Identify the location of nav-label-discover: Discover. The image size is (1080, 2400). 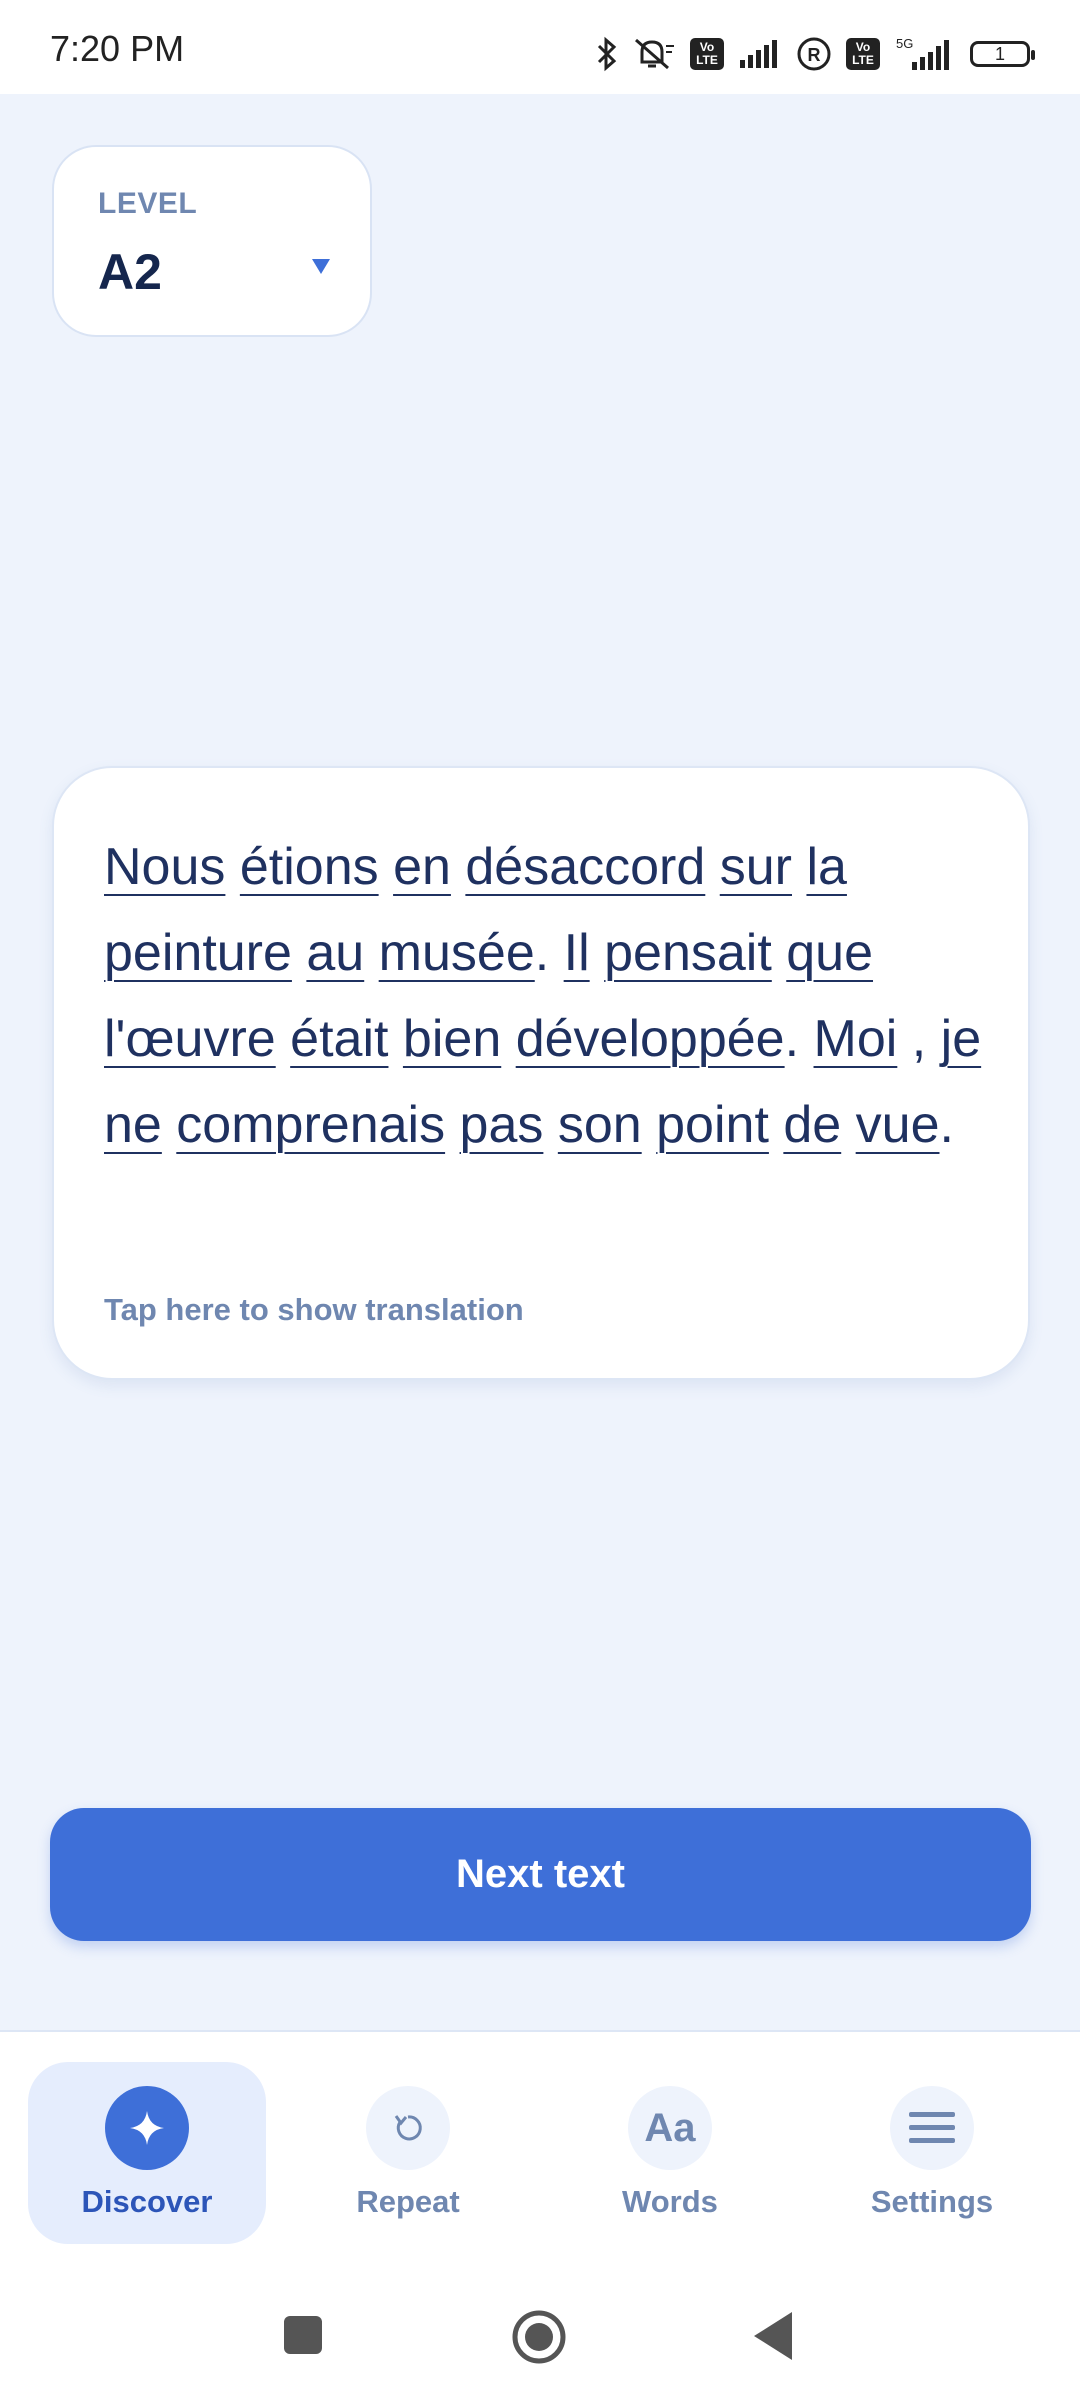
(147, 2201).